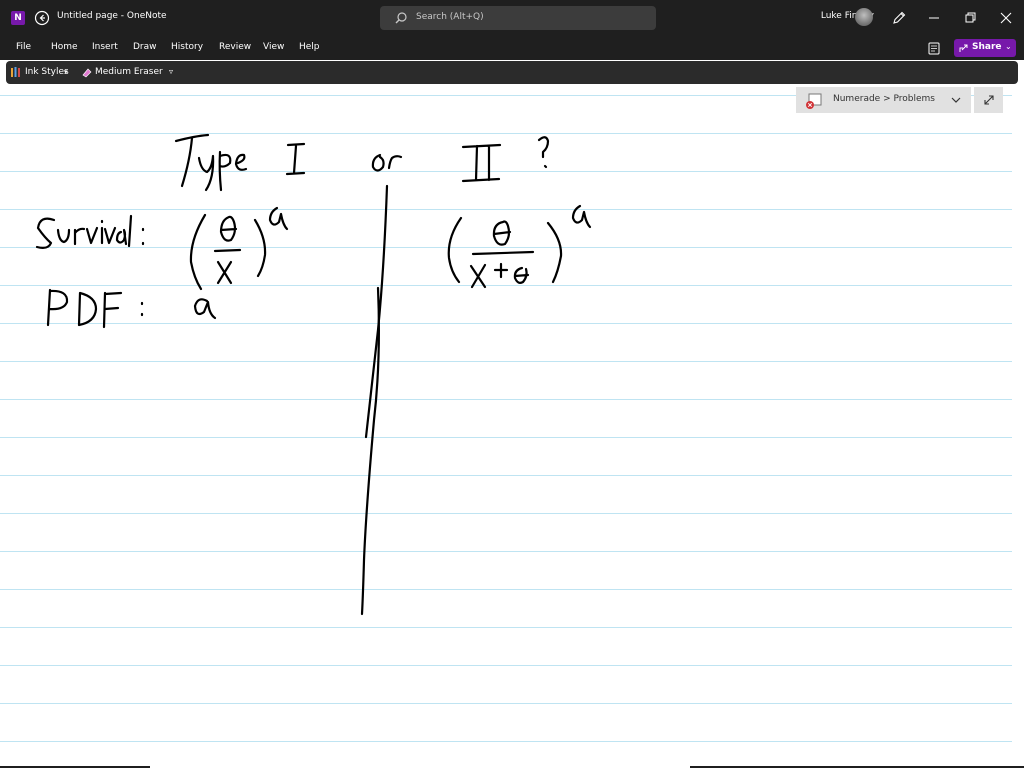  Describe the element at coordinates (112, 16) in the screenshot. I see `window-title: Untitled page - OneNote` at that location.